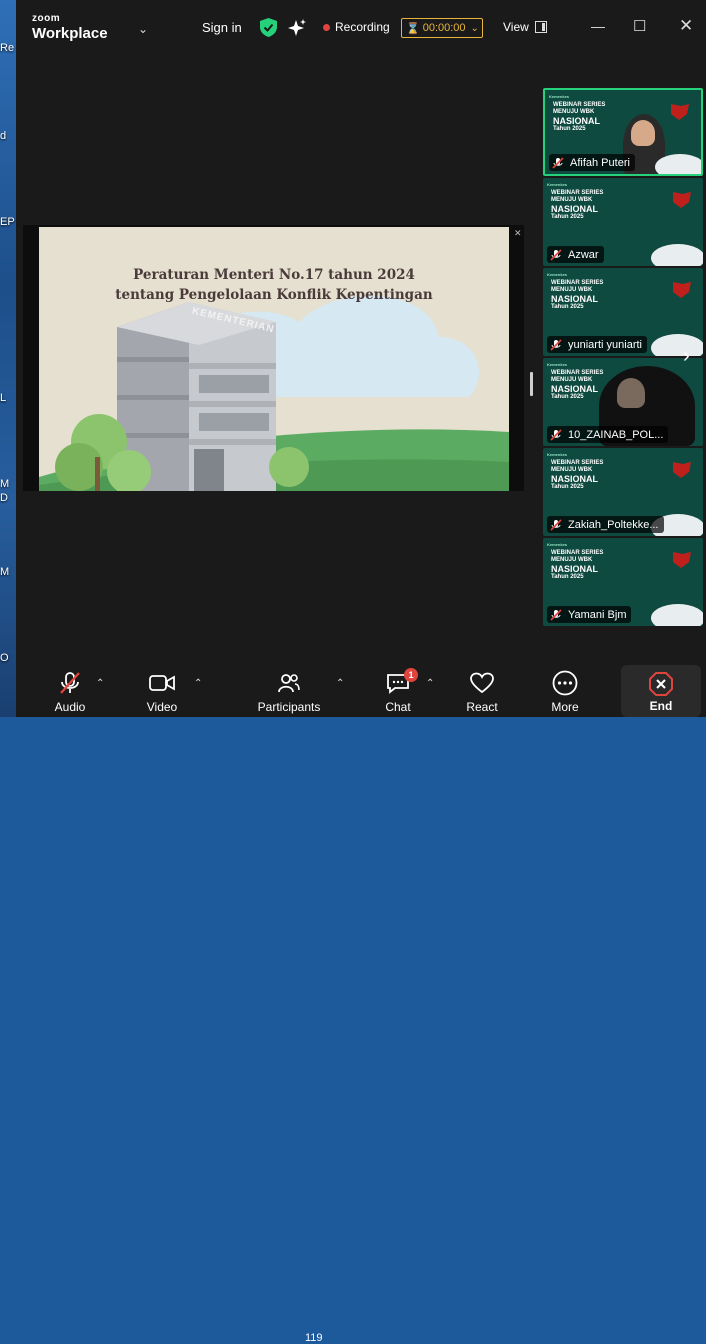  I want to click on more-button: More, so click(565, 688).